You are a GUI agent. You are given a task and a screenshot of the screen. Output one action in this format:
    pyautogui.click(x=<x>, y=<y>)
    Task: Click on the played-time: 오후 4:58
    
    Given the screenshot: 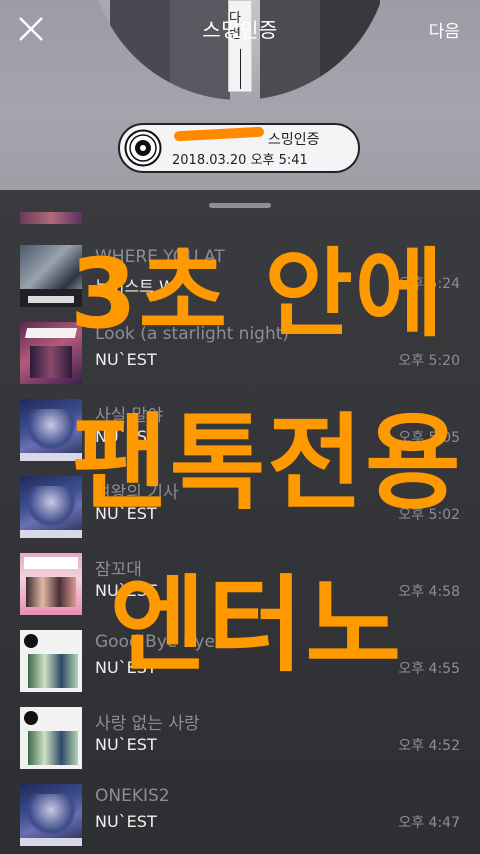 What is the action you would take?
    pyautogui.click(x=429, y=592)
    